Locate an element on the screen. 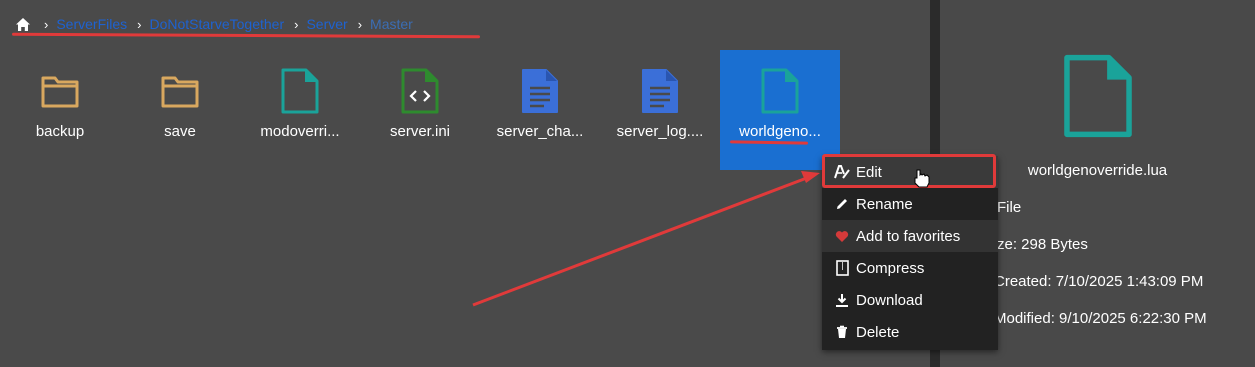  home-icon is located at coordinates (23, 24).